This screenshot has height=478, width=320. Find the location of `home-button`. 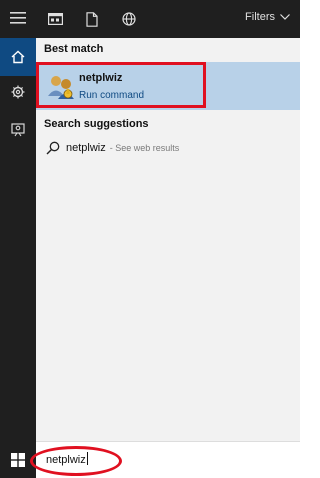

home-button is located at coordinates (18, 57).